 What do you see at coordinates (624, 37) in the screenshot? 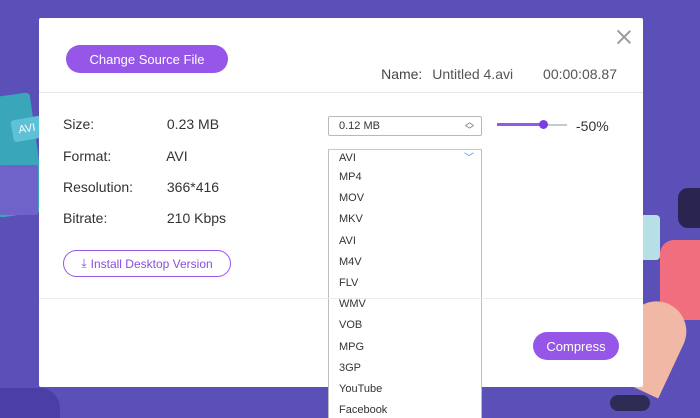
I see `close-icon` at bounding box center [624, 37].